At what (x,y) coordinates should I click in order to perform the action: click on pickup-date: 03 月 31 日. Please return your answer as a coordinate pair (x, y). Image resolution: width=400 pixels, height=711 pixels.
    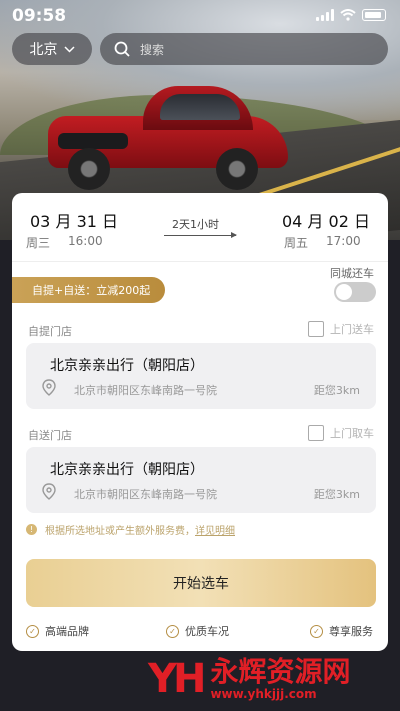
    Looking at the image, I should click on (74, 220).